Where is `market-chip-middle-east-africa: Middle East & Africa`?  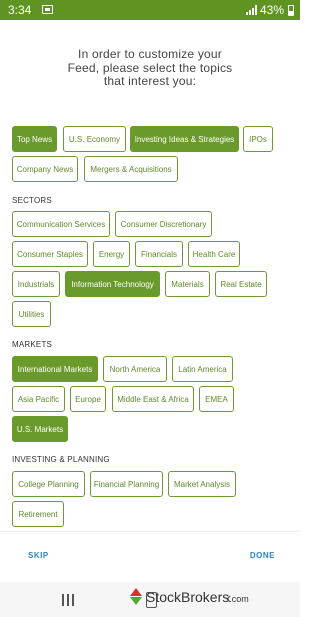
market-chip-middle-east-africa: Middle East & Africa is located at coordinates (153, 399).